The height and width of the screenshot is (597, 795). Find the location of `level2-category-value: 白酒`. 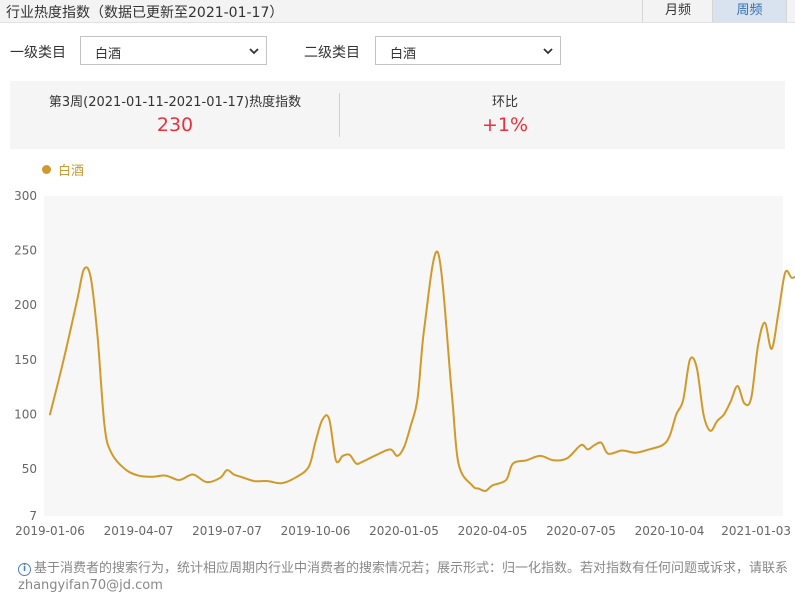

level2-category-value: 白酒 is located at coordinates (403, 54).